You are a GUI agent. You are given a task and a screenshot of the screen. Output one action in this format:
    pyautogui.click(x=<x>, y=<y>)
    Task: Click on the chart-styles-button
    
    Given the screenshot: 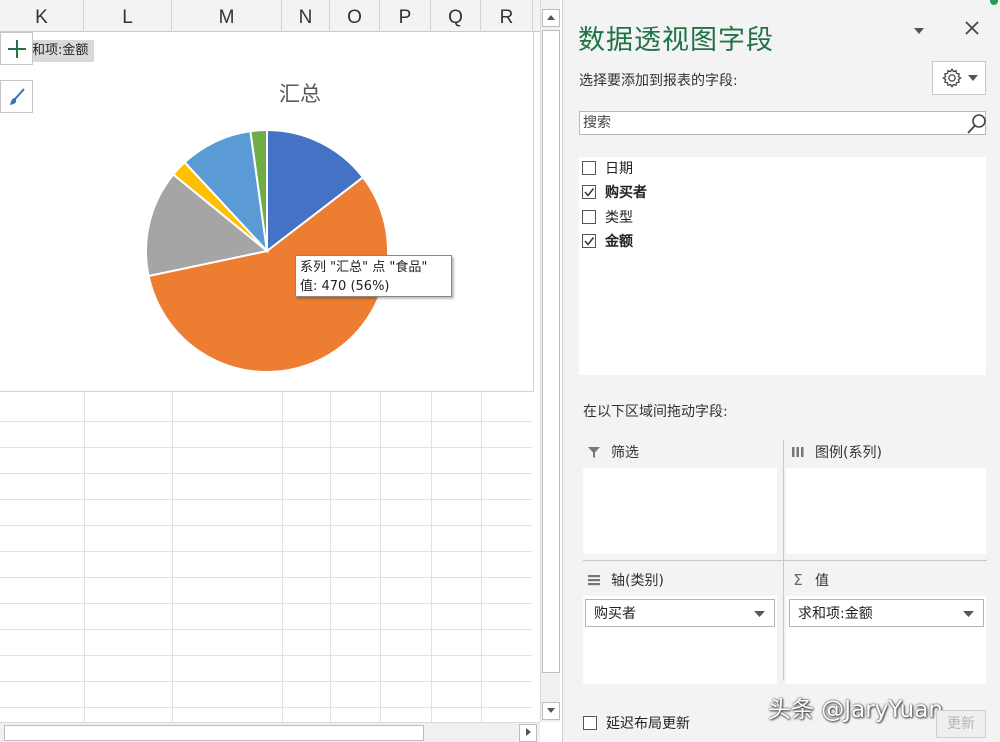 What is the action you would take?
    pyautogui.click(x=16, y=96)
    